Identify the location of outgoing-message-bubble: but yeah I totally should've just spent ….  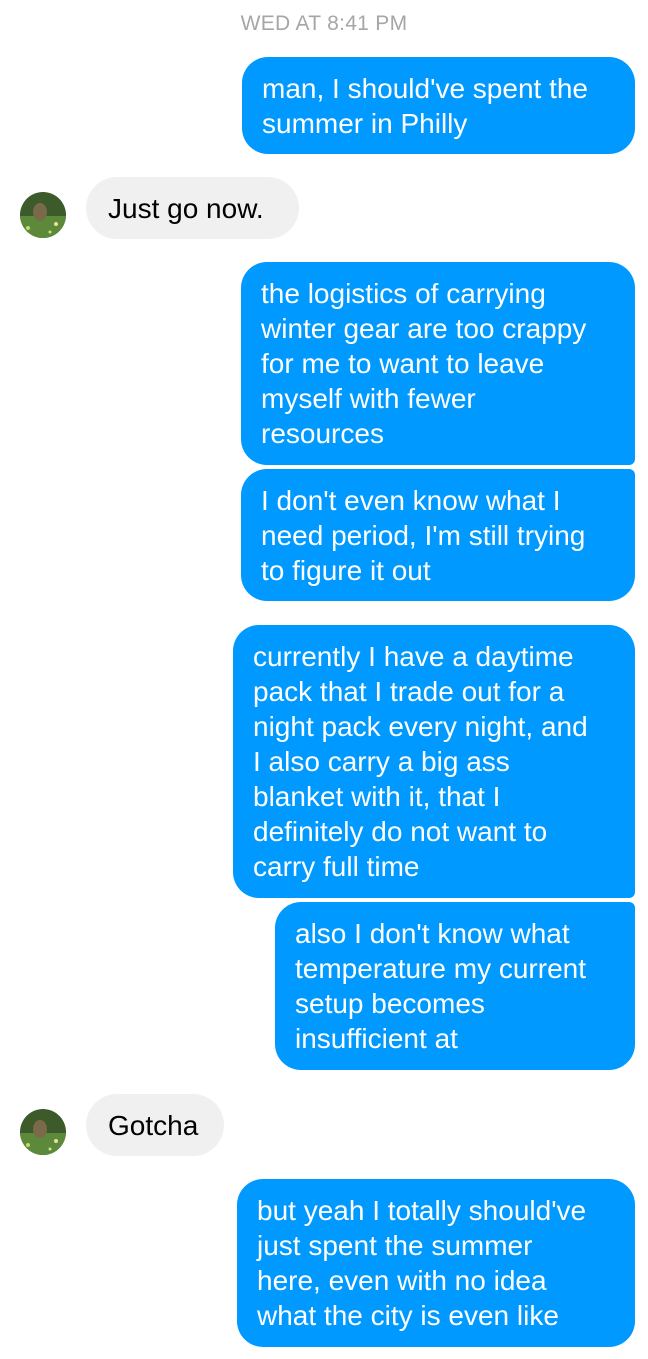
(436, 1263).